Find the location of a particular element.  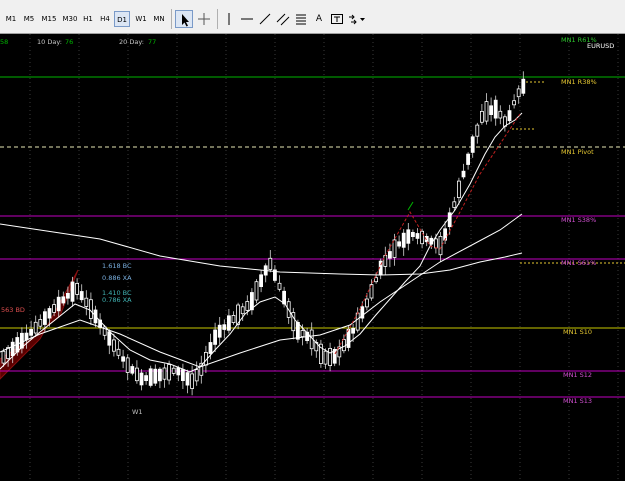

toolbar-separator is located at coordinates (171, 19).